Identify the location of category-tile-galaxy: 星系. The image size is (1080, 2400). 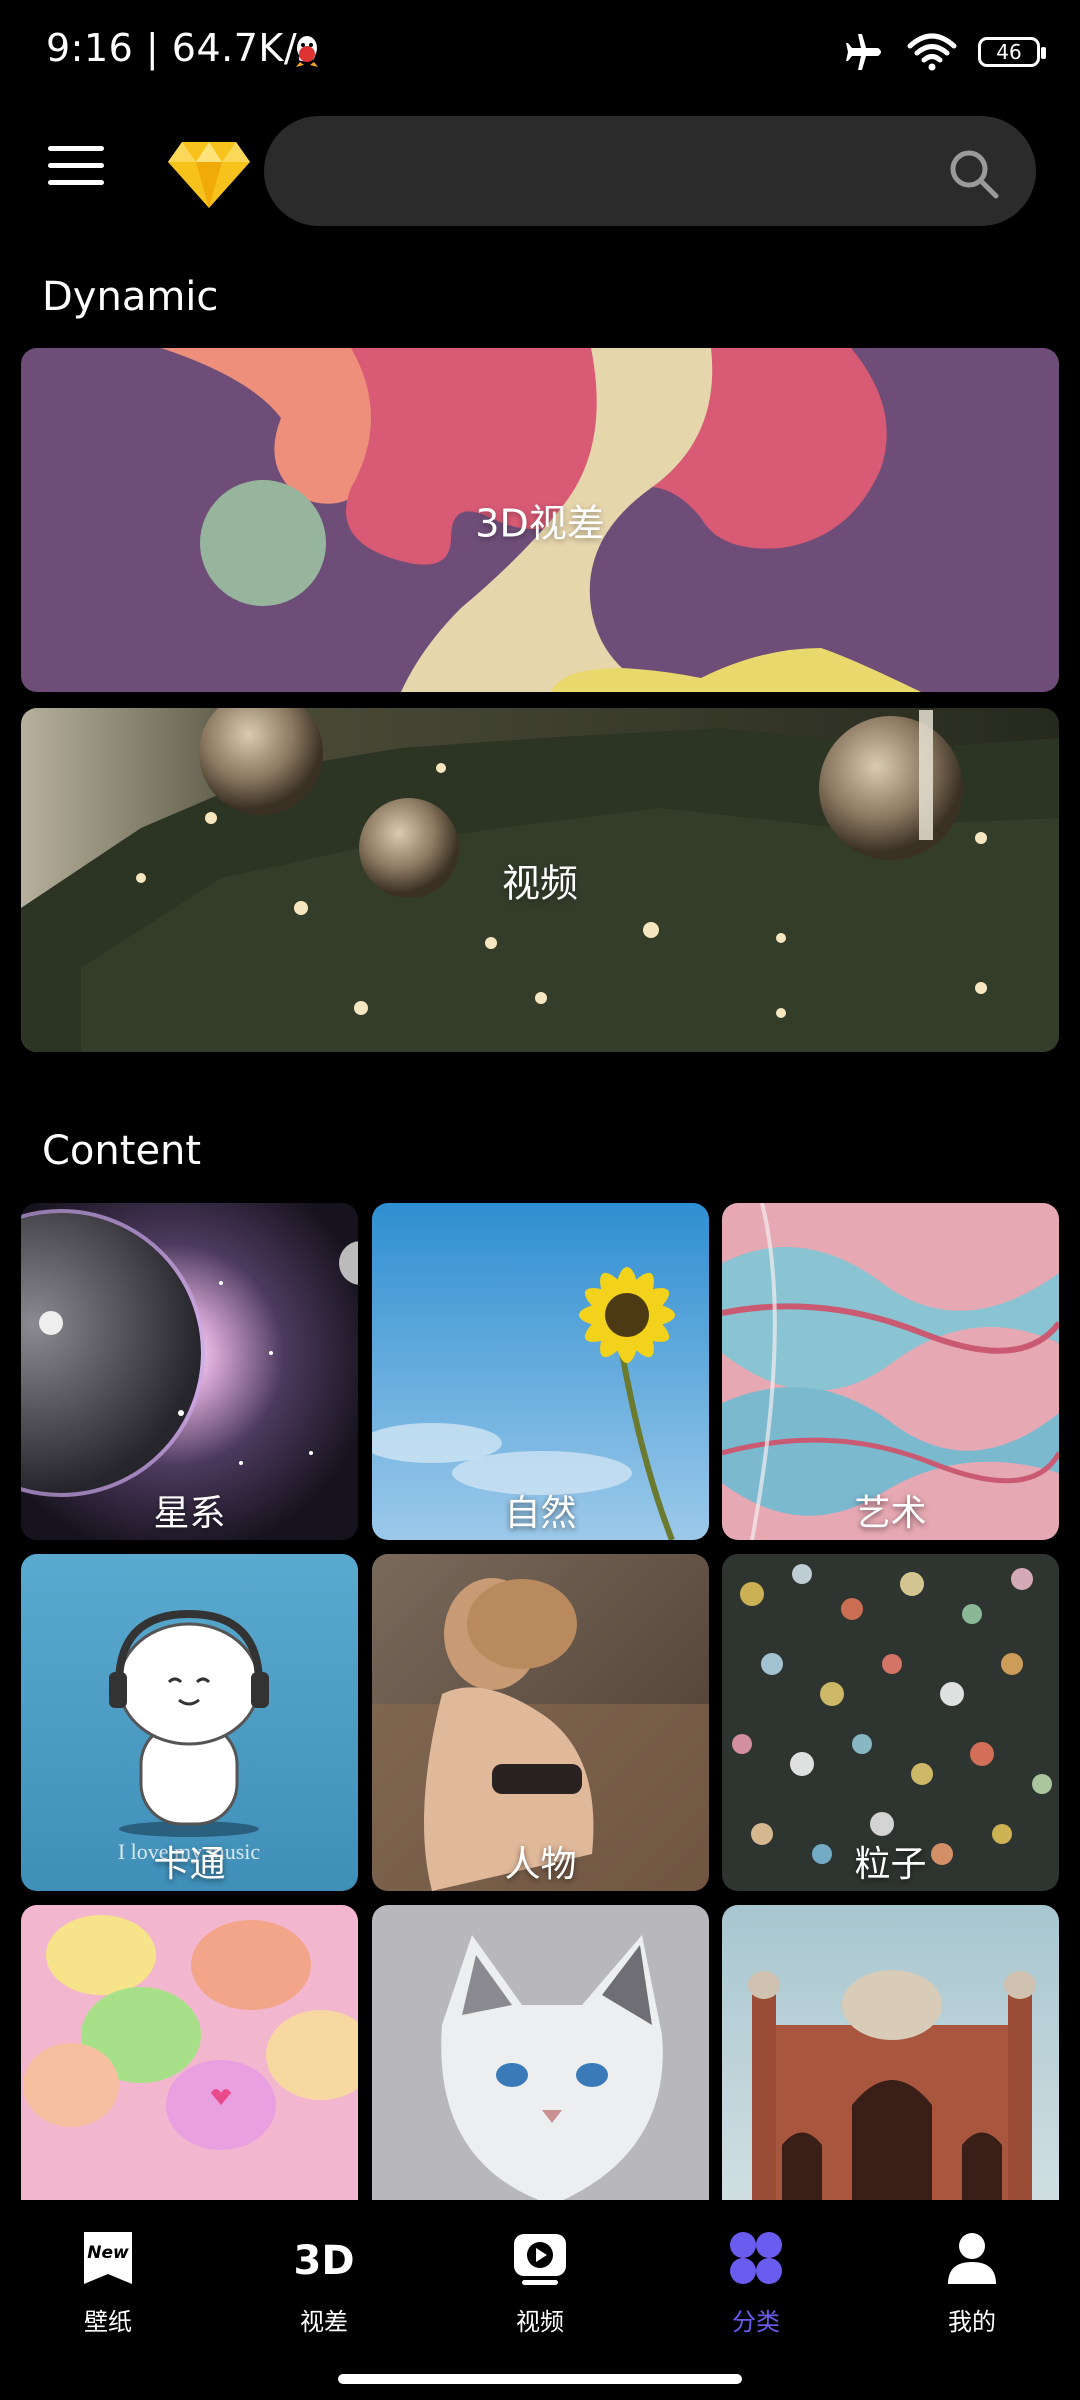
(189, 1371).